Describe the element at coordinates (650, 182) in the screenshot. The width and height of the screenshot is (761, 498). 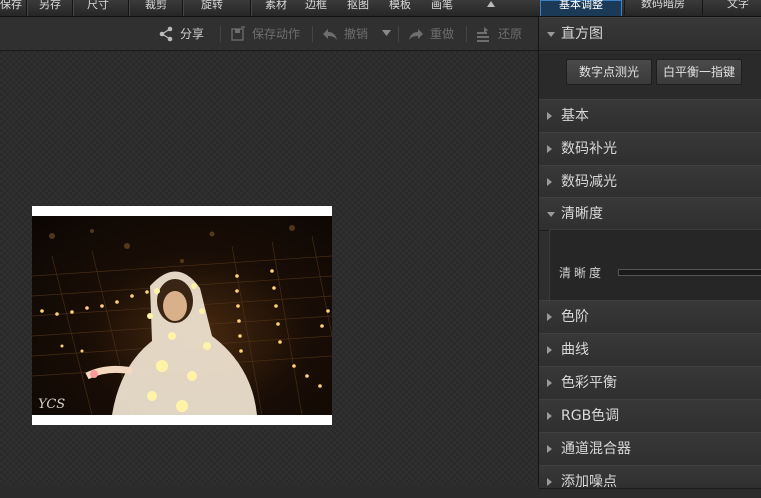
I see `section-digital-reduce-light: 数码减光` at that location.